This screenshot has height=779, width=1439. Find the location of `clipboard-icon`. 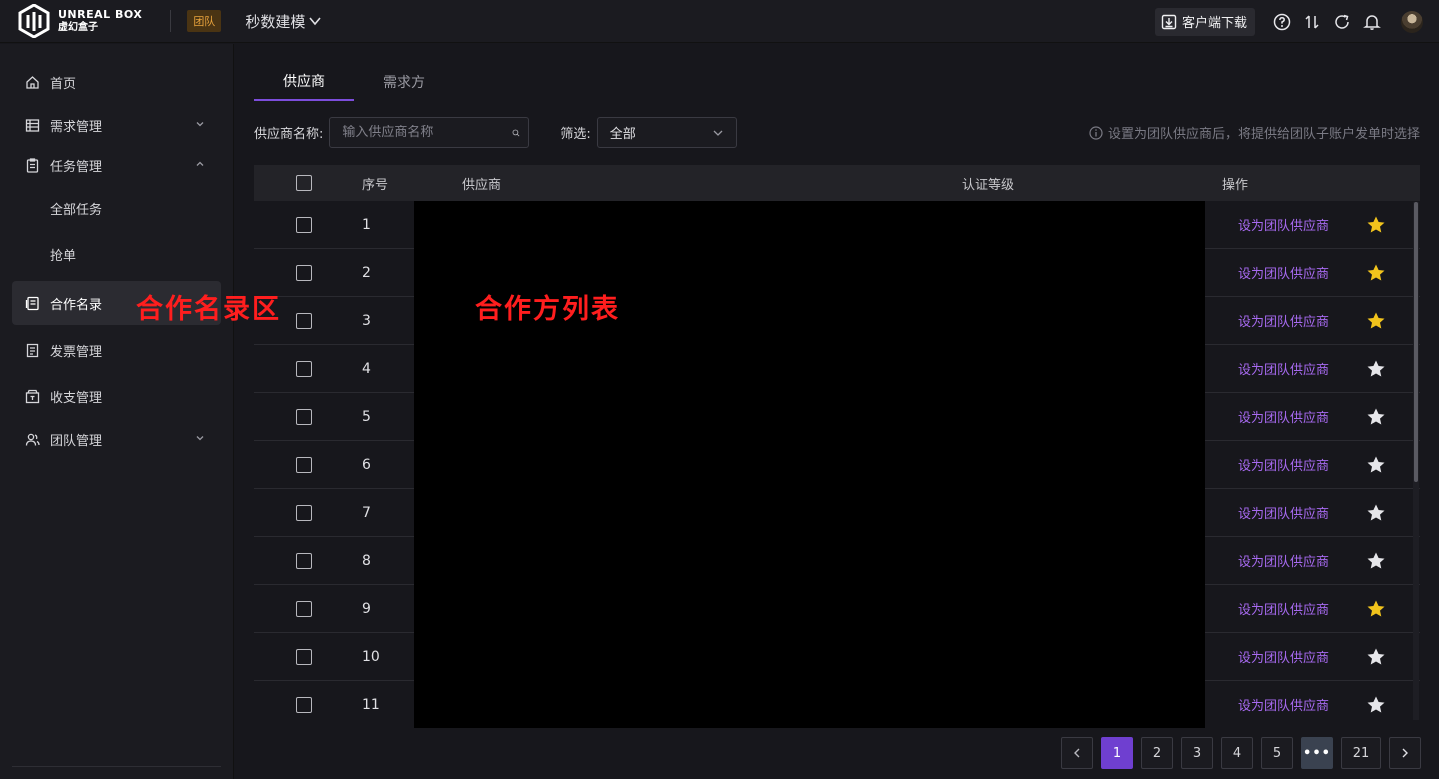

clipboard-icon is located at coordinates (32, 165).